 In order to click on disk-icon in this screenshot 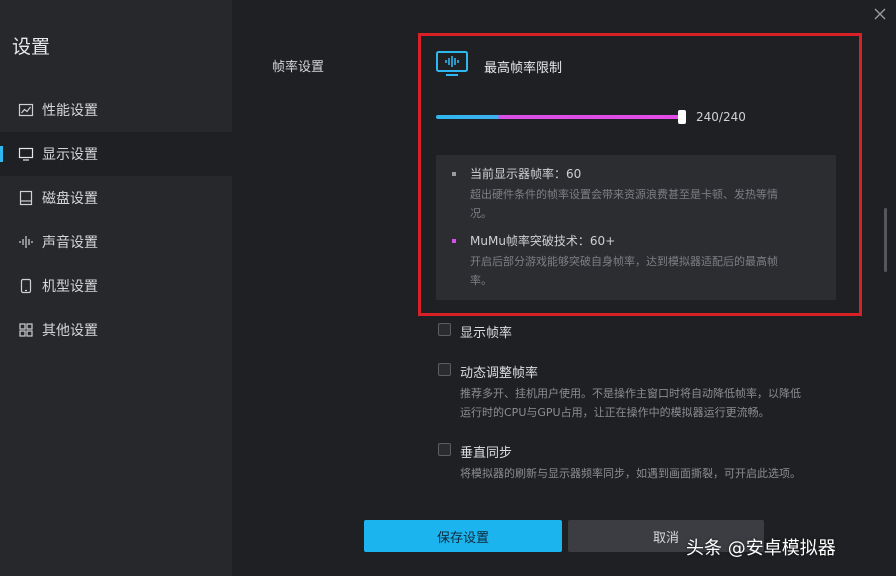, I will do `click(26, 198)`.